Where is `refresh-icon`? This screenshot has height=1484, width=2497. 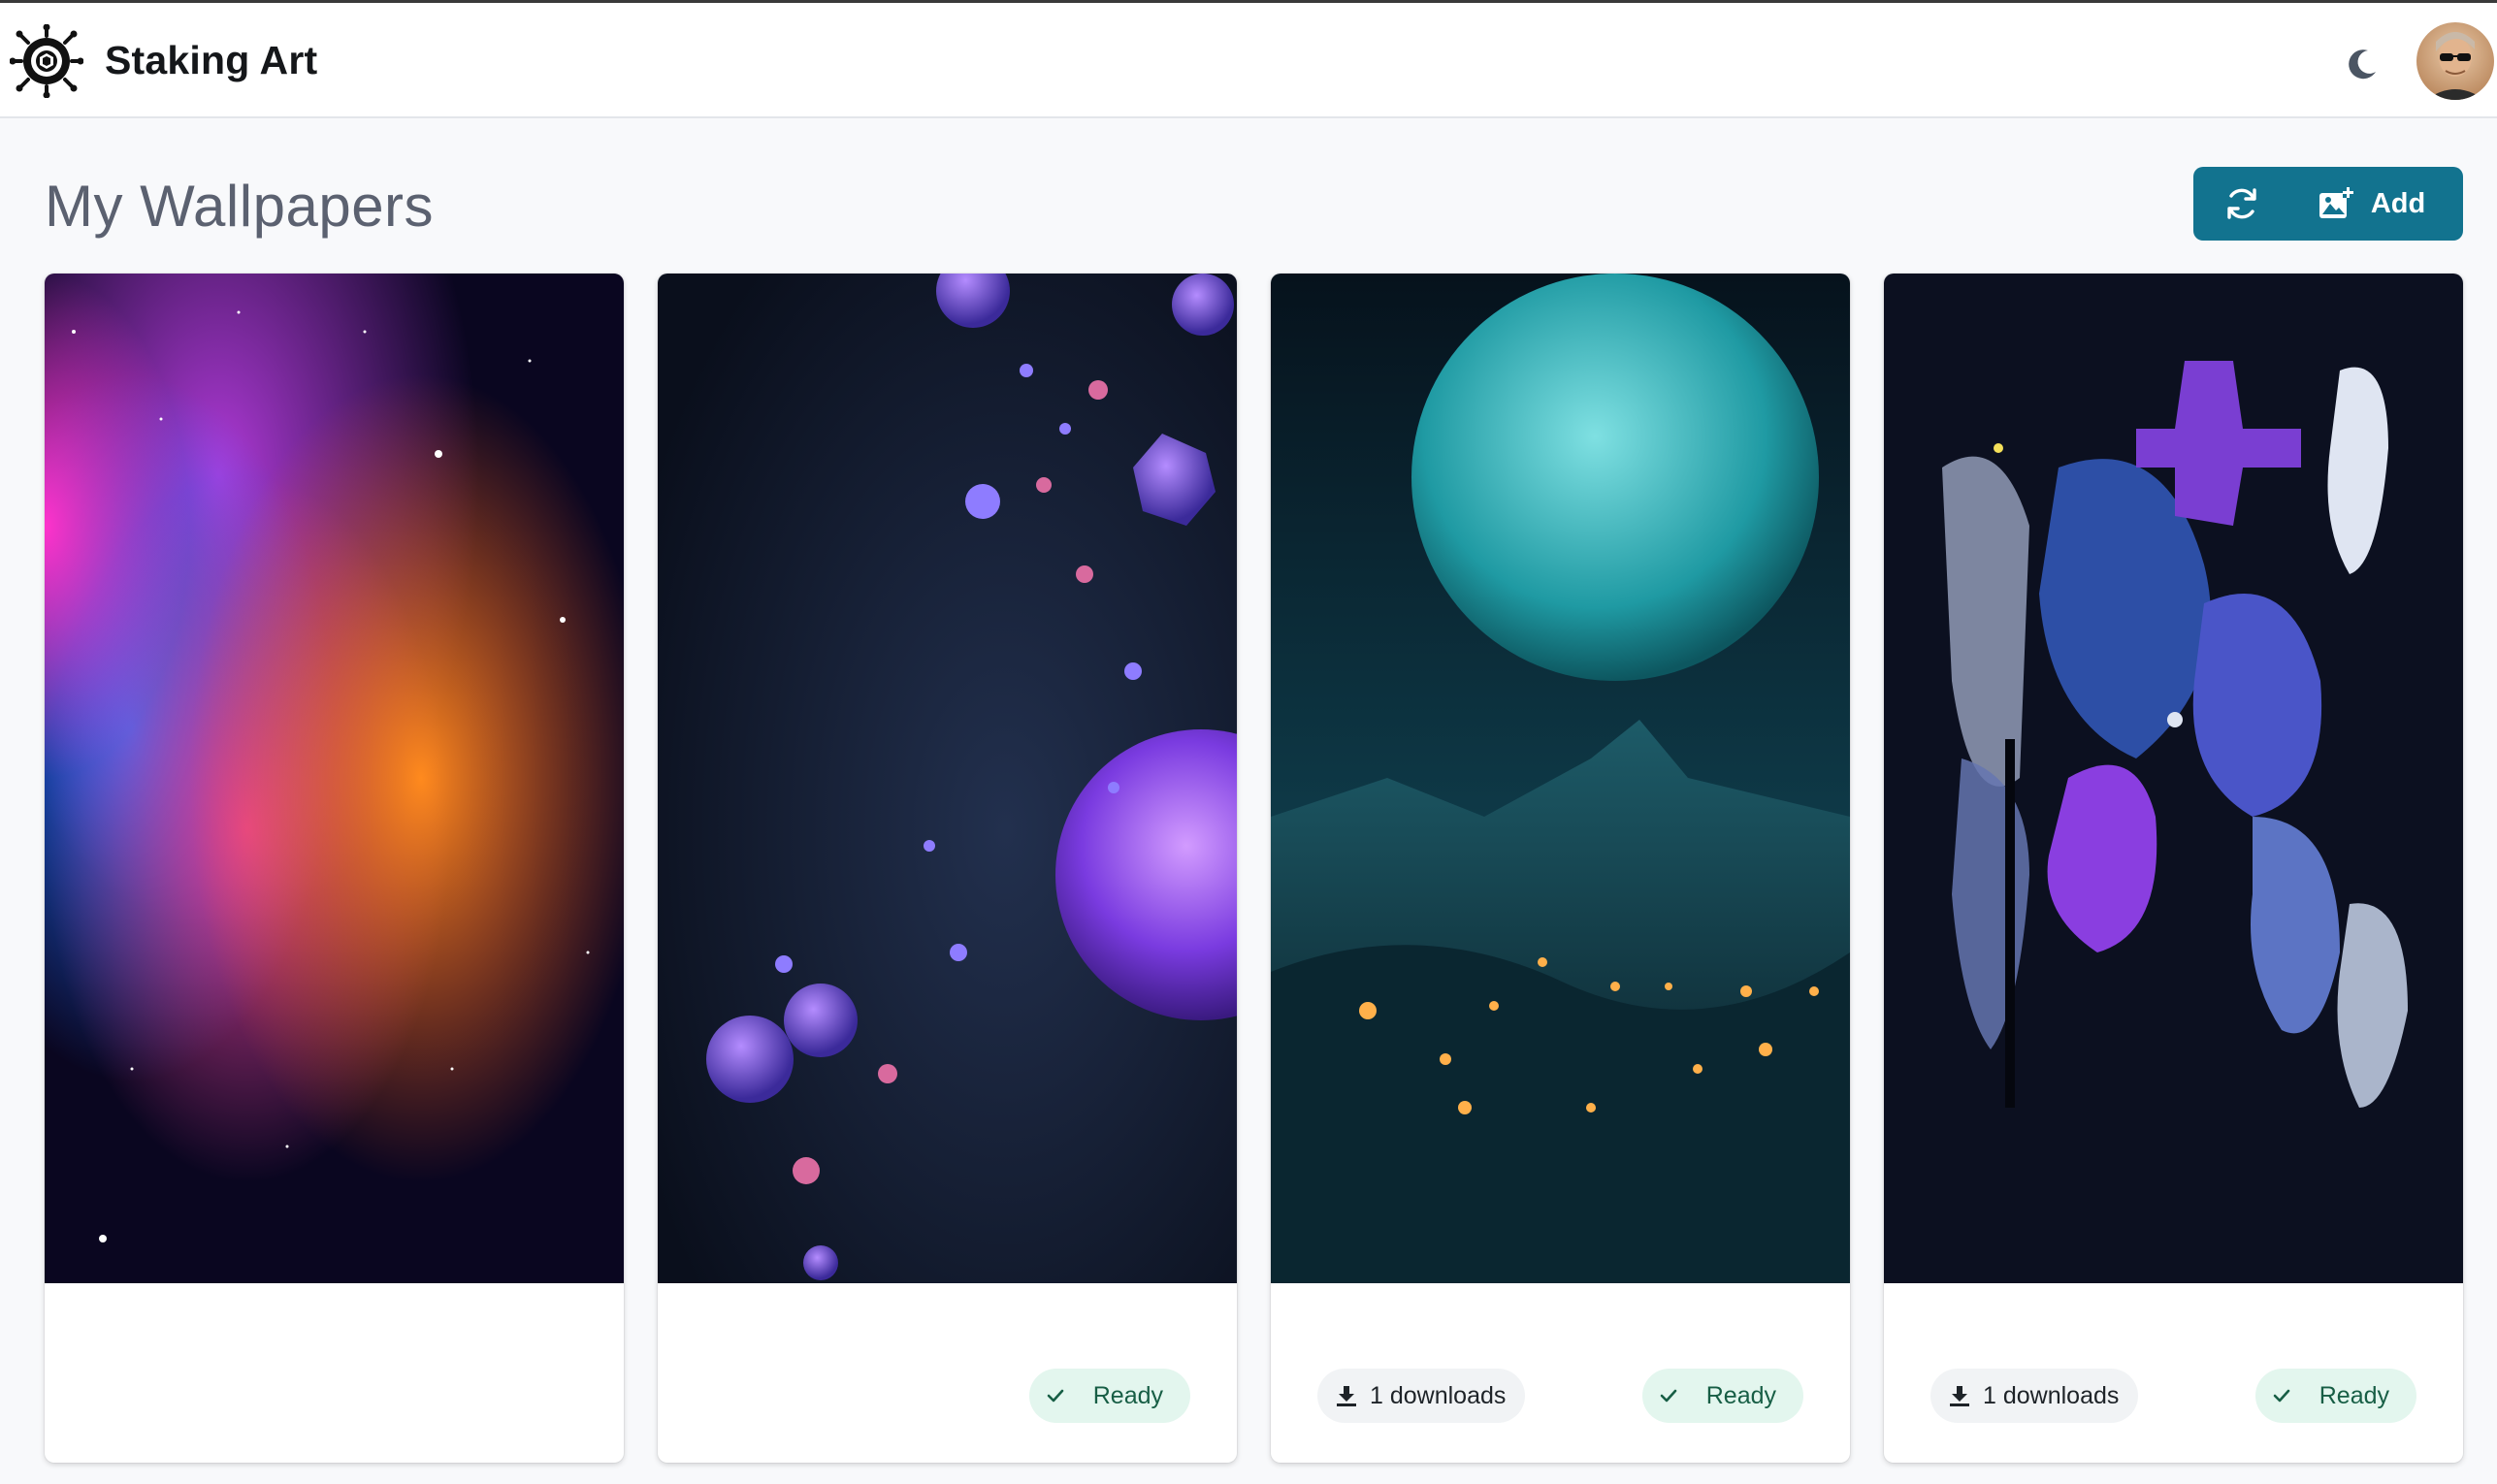
refresh-icon is located at coordinates (2241, 203).